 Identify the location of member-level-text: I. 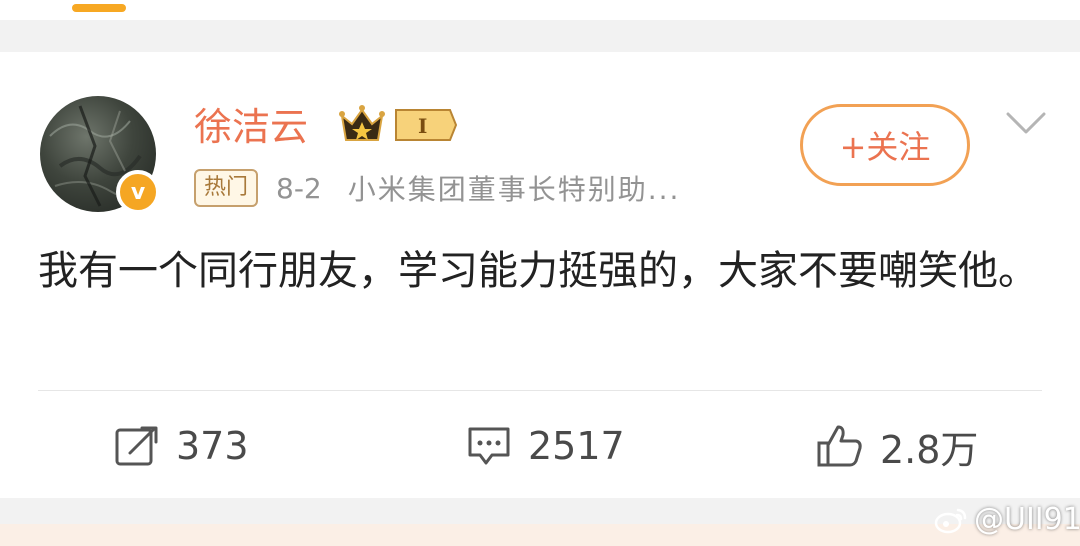
(422, 126).